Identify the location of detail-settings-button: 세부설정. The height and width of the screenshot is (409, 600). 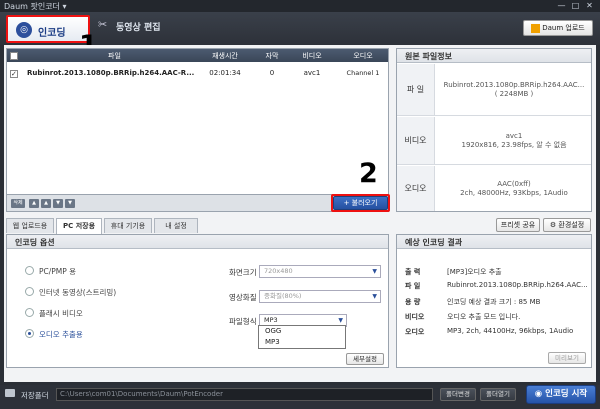
(365, 359).